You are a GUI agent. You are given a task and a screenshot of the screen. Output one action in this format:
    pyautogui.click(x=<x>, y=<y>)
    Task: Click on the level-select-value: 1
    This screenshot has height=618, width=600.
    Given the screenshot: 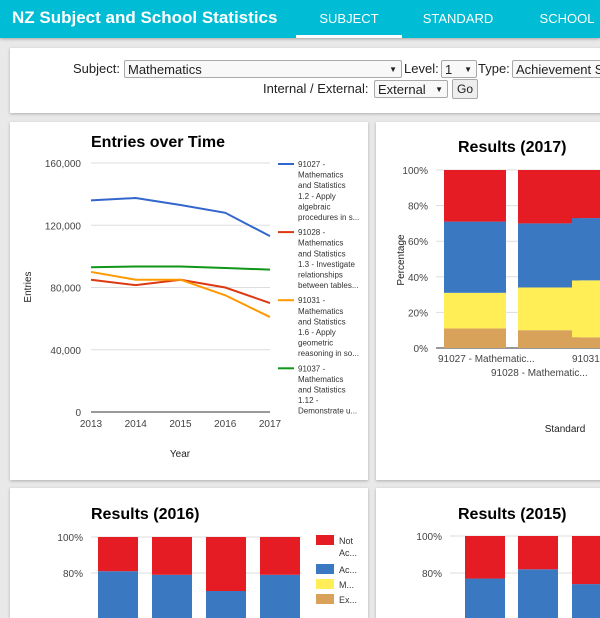 What is the action you would take?
    pyautogui.click(x=449, y=69)
    